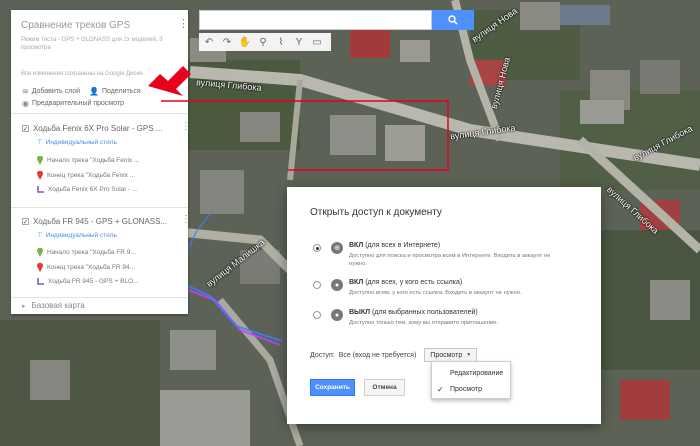 The width and height of the screenshot is (700, 446). What do you see at coordinates (413, 282) in the screenshot?
I see `option-heading-rest: (для всех, у кого есть ссылка)` at bounding box center [413, 282].